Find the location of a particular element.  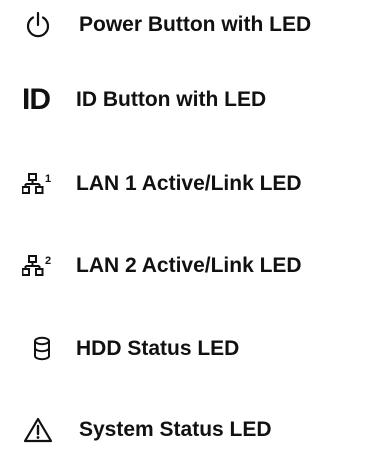

legend-label: System Status LED is located at coordinates (175, 429).